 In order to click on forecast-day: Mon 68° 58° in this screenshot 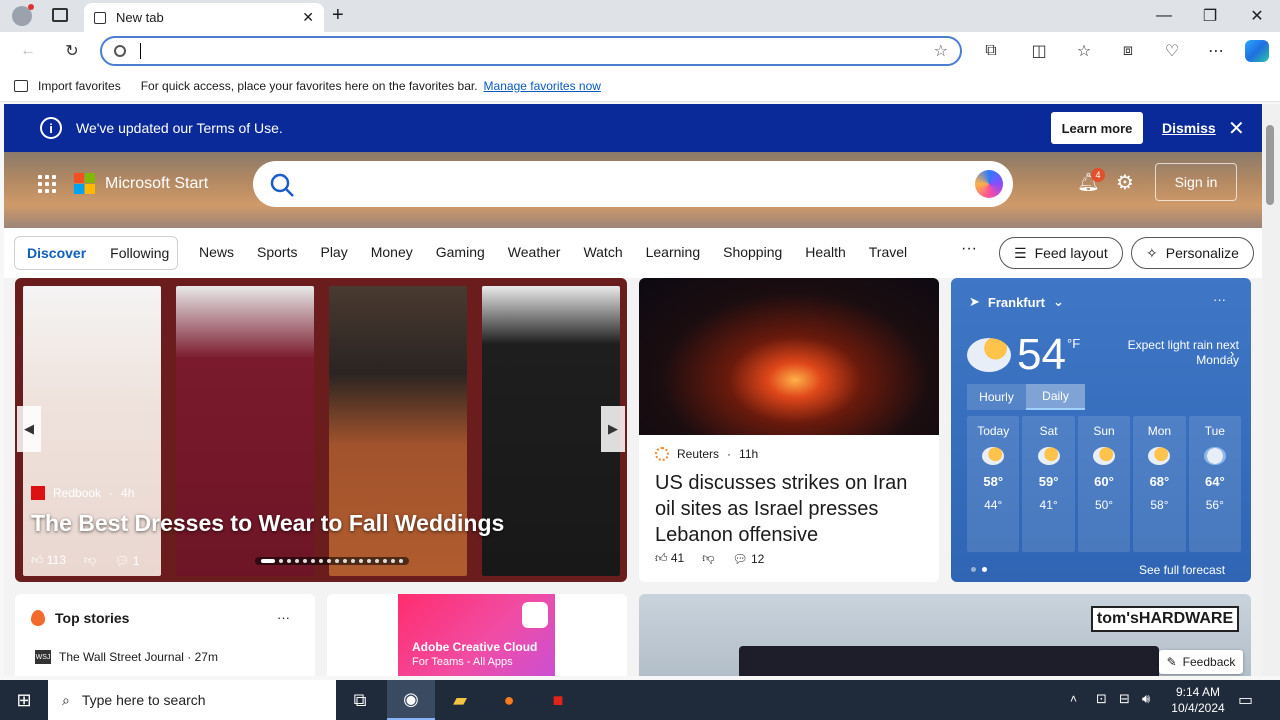, I will do `click(1159, 484)`.